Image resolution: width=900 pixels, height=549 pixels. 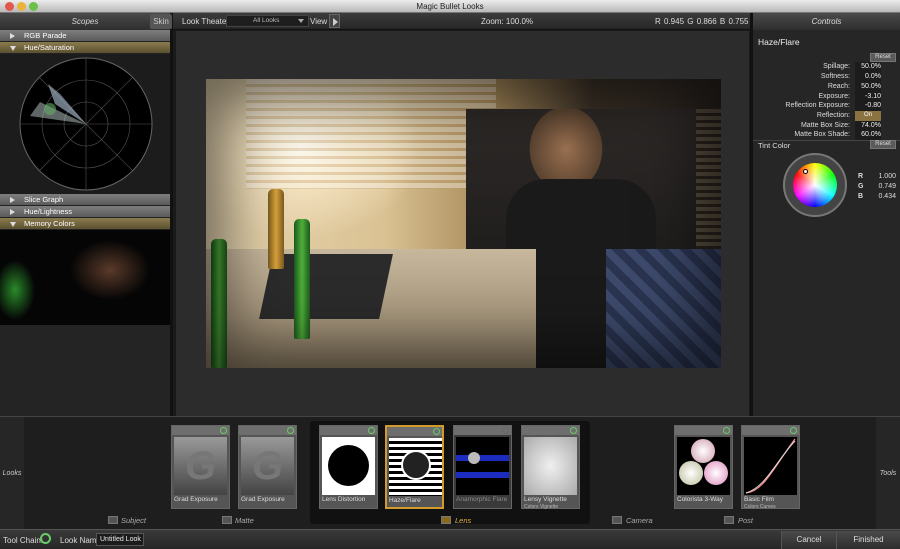 I want to click on reset-button: Reset, so click(x=883, y=57).